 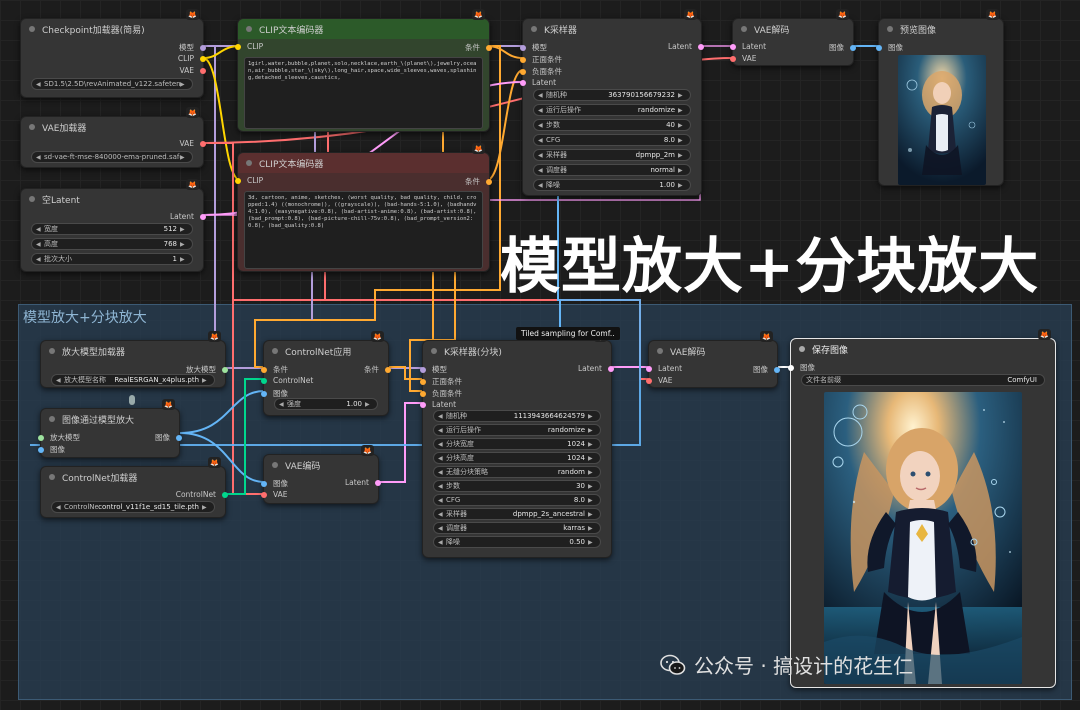 What do you see at coordinates (612, 170) in the screenshot?
I see `scheduler-widget: ◀ 调度器 normal ▶` at bounding box center [612, 170].